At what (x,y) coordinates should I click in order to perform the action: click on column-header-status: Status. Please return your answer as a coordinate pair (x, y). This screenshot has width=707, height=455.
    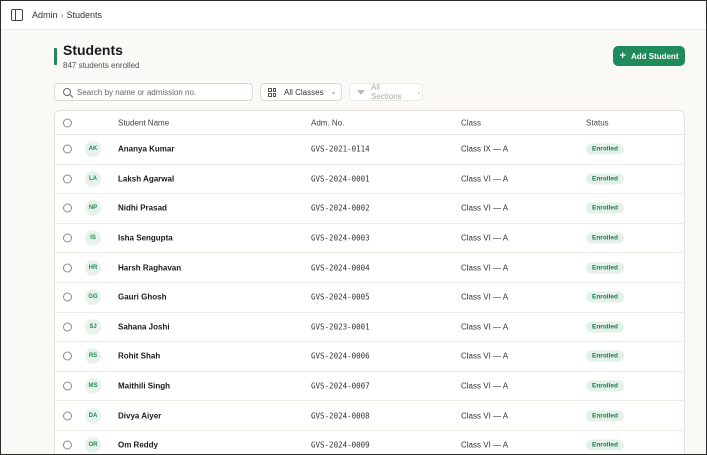
    Looking at the image, I should click on (597, 122).